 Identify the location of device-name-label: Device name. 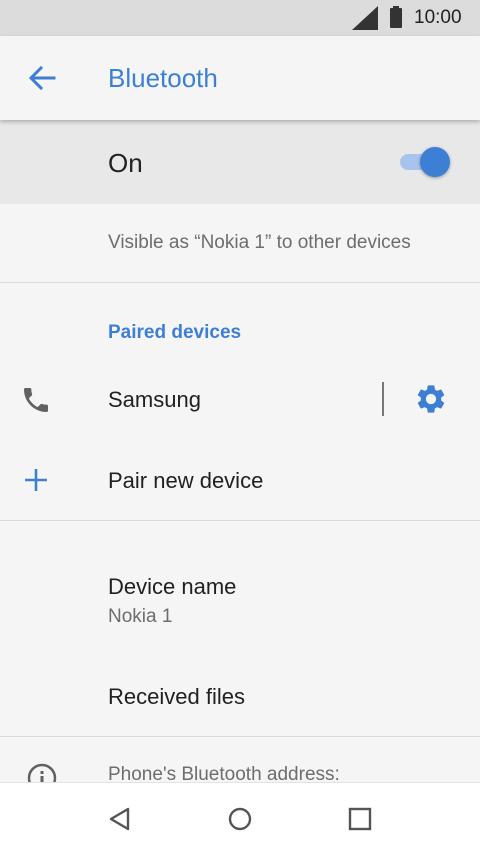
(172, 586).